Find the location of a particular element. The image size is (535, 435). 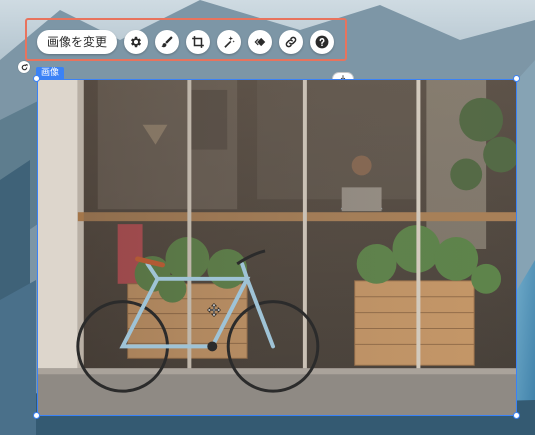

link-button is located at coordinates (291, 42).